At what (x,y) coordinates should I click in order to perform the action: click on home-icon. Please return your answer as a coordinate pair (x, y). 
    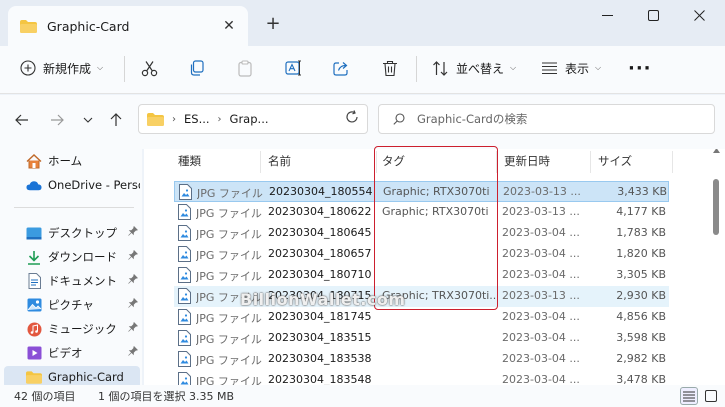
    Looking at the image, I should click on (34, 161).